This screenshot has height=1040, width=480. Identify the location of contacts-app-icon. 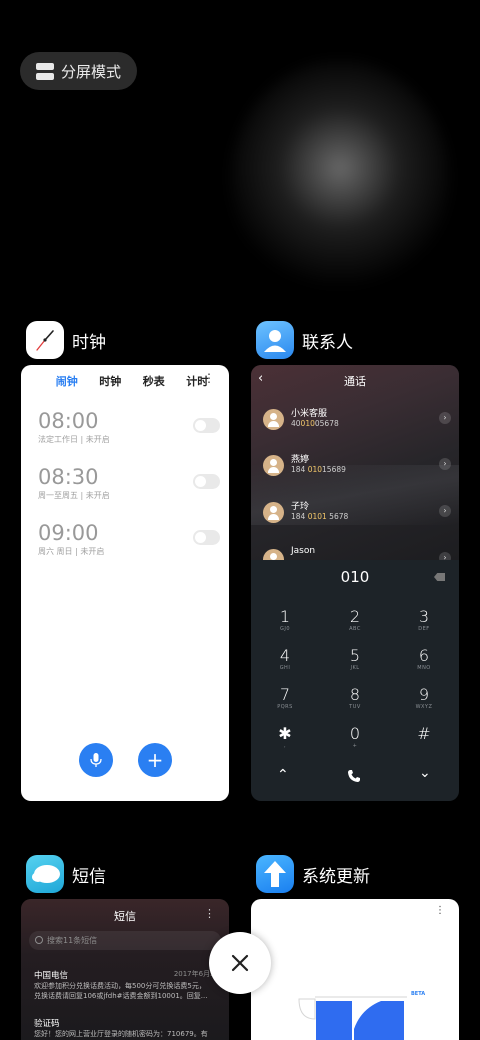
(275, 340).